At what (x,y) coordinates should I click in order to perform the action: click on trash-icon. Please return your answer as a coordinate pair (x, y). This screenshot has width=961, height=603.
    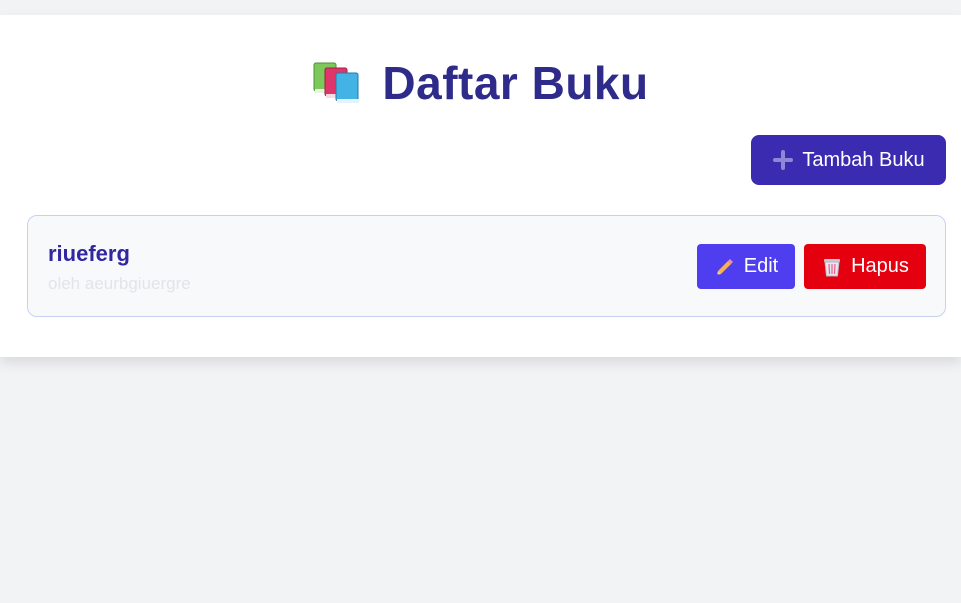
    Looking at the image, I should click on (832, 267).